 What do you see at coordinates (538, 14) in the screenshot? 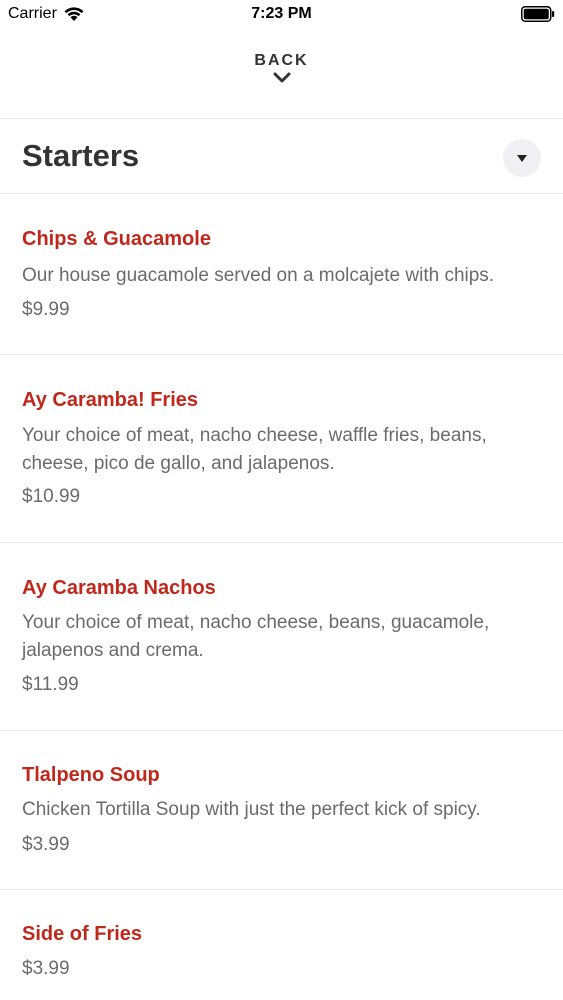
I see `battery-icon` at bounding box center [538, 14].